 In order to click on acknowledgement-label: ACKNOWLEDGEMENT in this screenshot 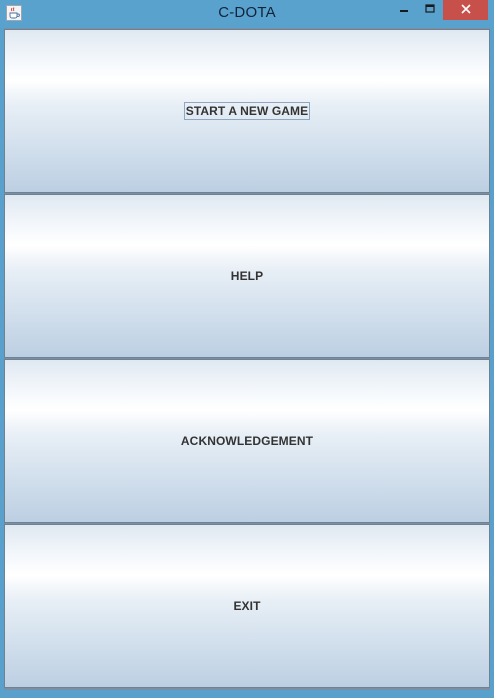, I will do `click(247, 441)`.